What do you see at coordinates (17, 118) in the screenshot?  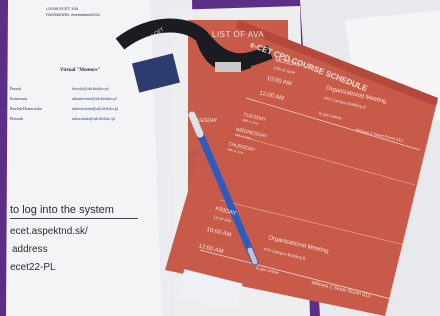 I see `mentor-name: Pietrzak` at bounding box center [17, 118].